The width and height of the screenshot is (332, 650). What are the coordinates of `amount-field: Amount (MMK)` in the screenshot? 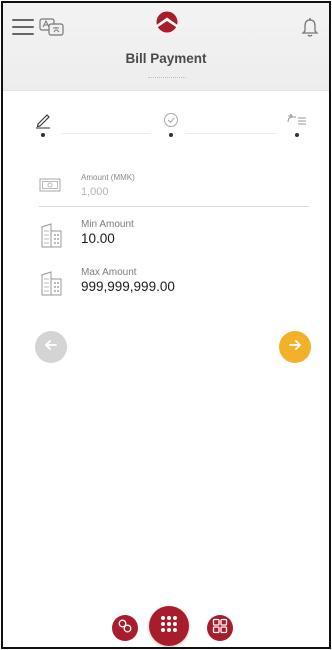 It's located at (174, 189).